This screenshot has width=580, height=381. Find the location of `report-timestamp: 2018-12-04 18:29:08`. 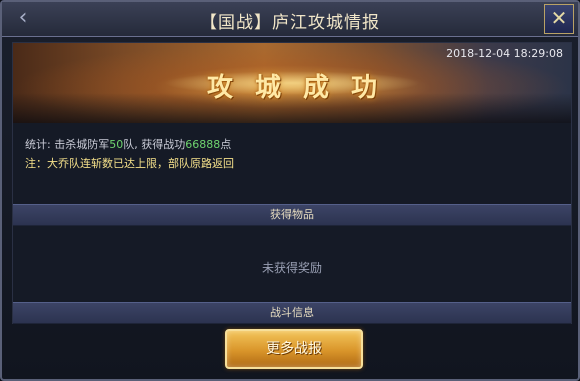

report-timestamp: 2018-12-04 18:29:08 is located at coordinates (504, 53).